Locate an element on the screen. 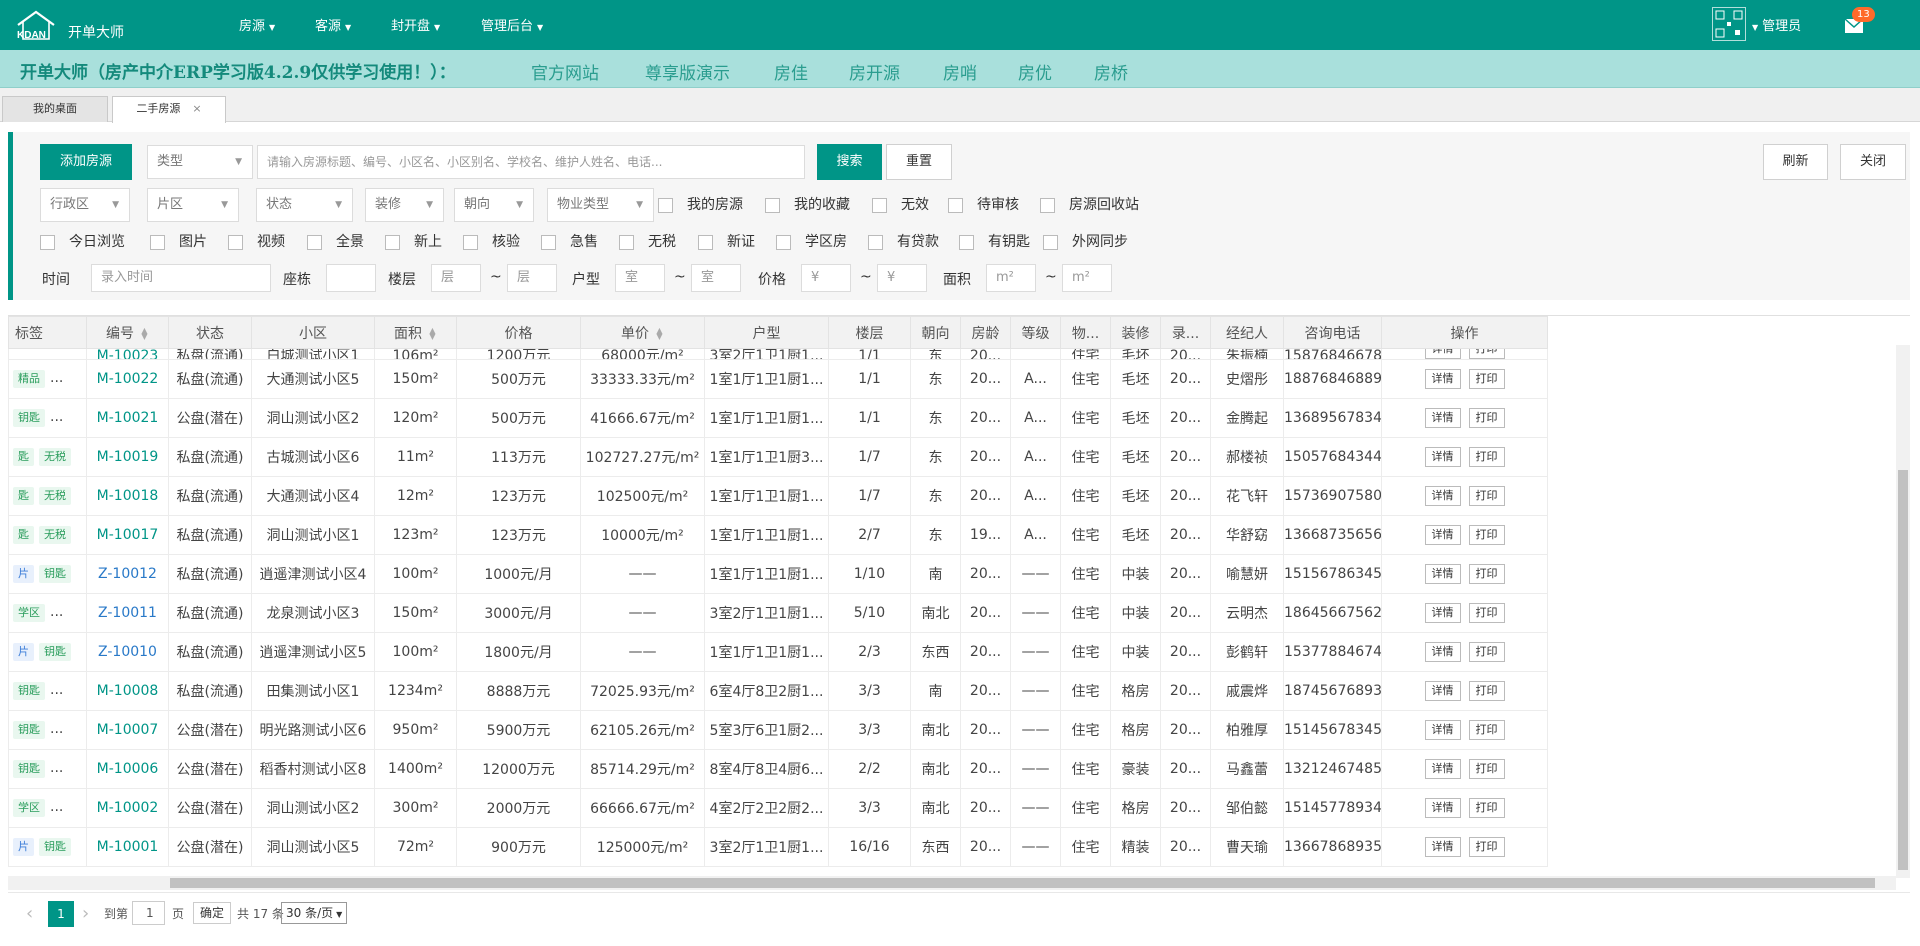 This screenshot has width=1920, height=946. listing-code: M-10002 is located at coordinates (127, 808).